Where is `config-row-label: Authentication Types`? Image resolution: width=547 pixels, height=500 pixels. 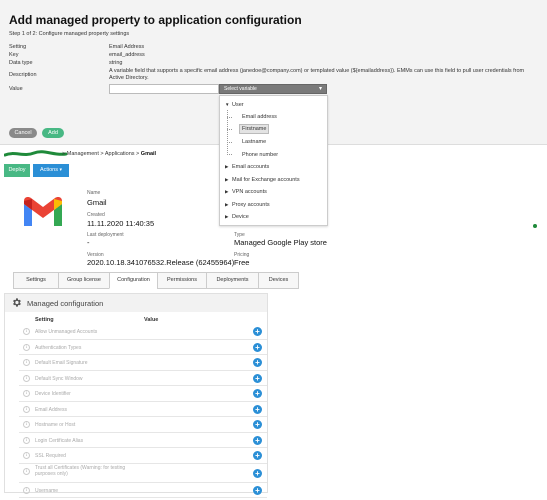 config-row-label: Authentication Types is located at coordinates (58, 347).